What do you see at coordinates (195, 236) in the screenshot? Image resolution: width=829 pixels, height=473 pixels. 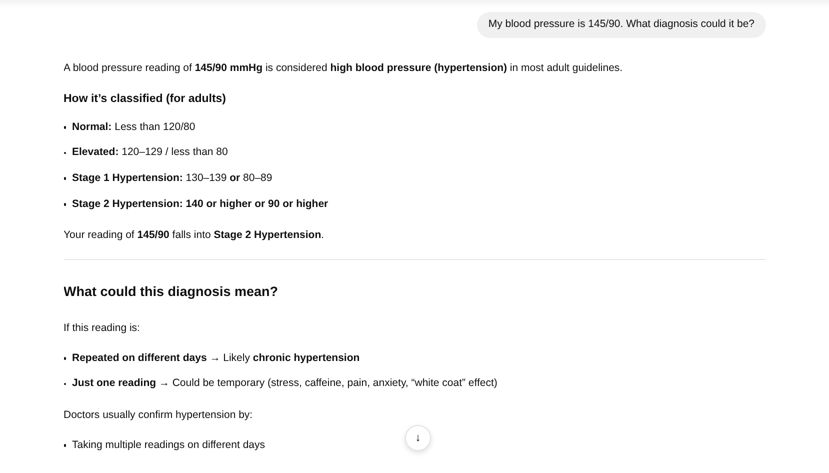 I see `answer-paragraph: Your reading of 145/90 falls into Stage 2 Hypertension.` at bounding box center [195, 236].